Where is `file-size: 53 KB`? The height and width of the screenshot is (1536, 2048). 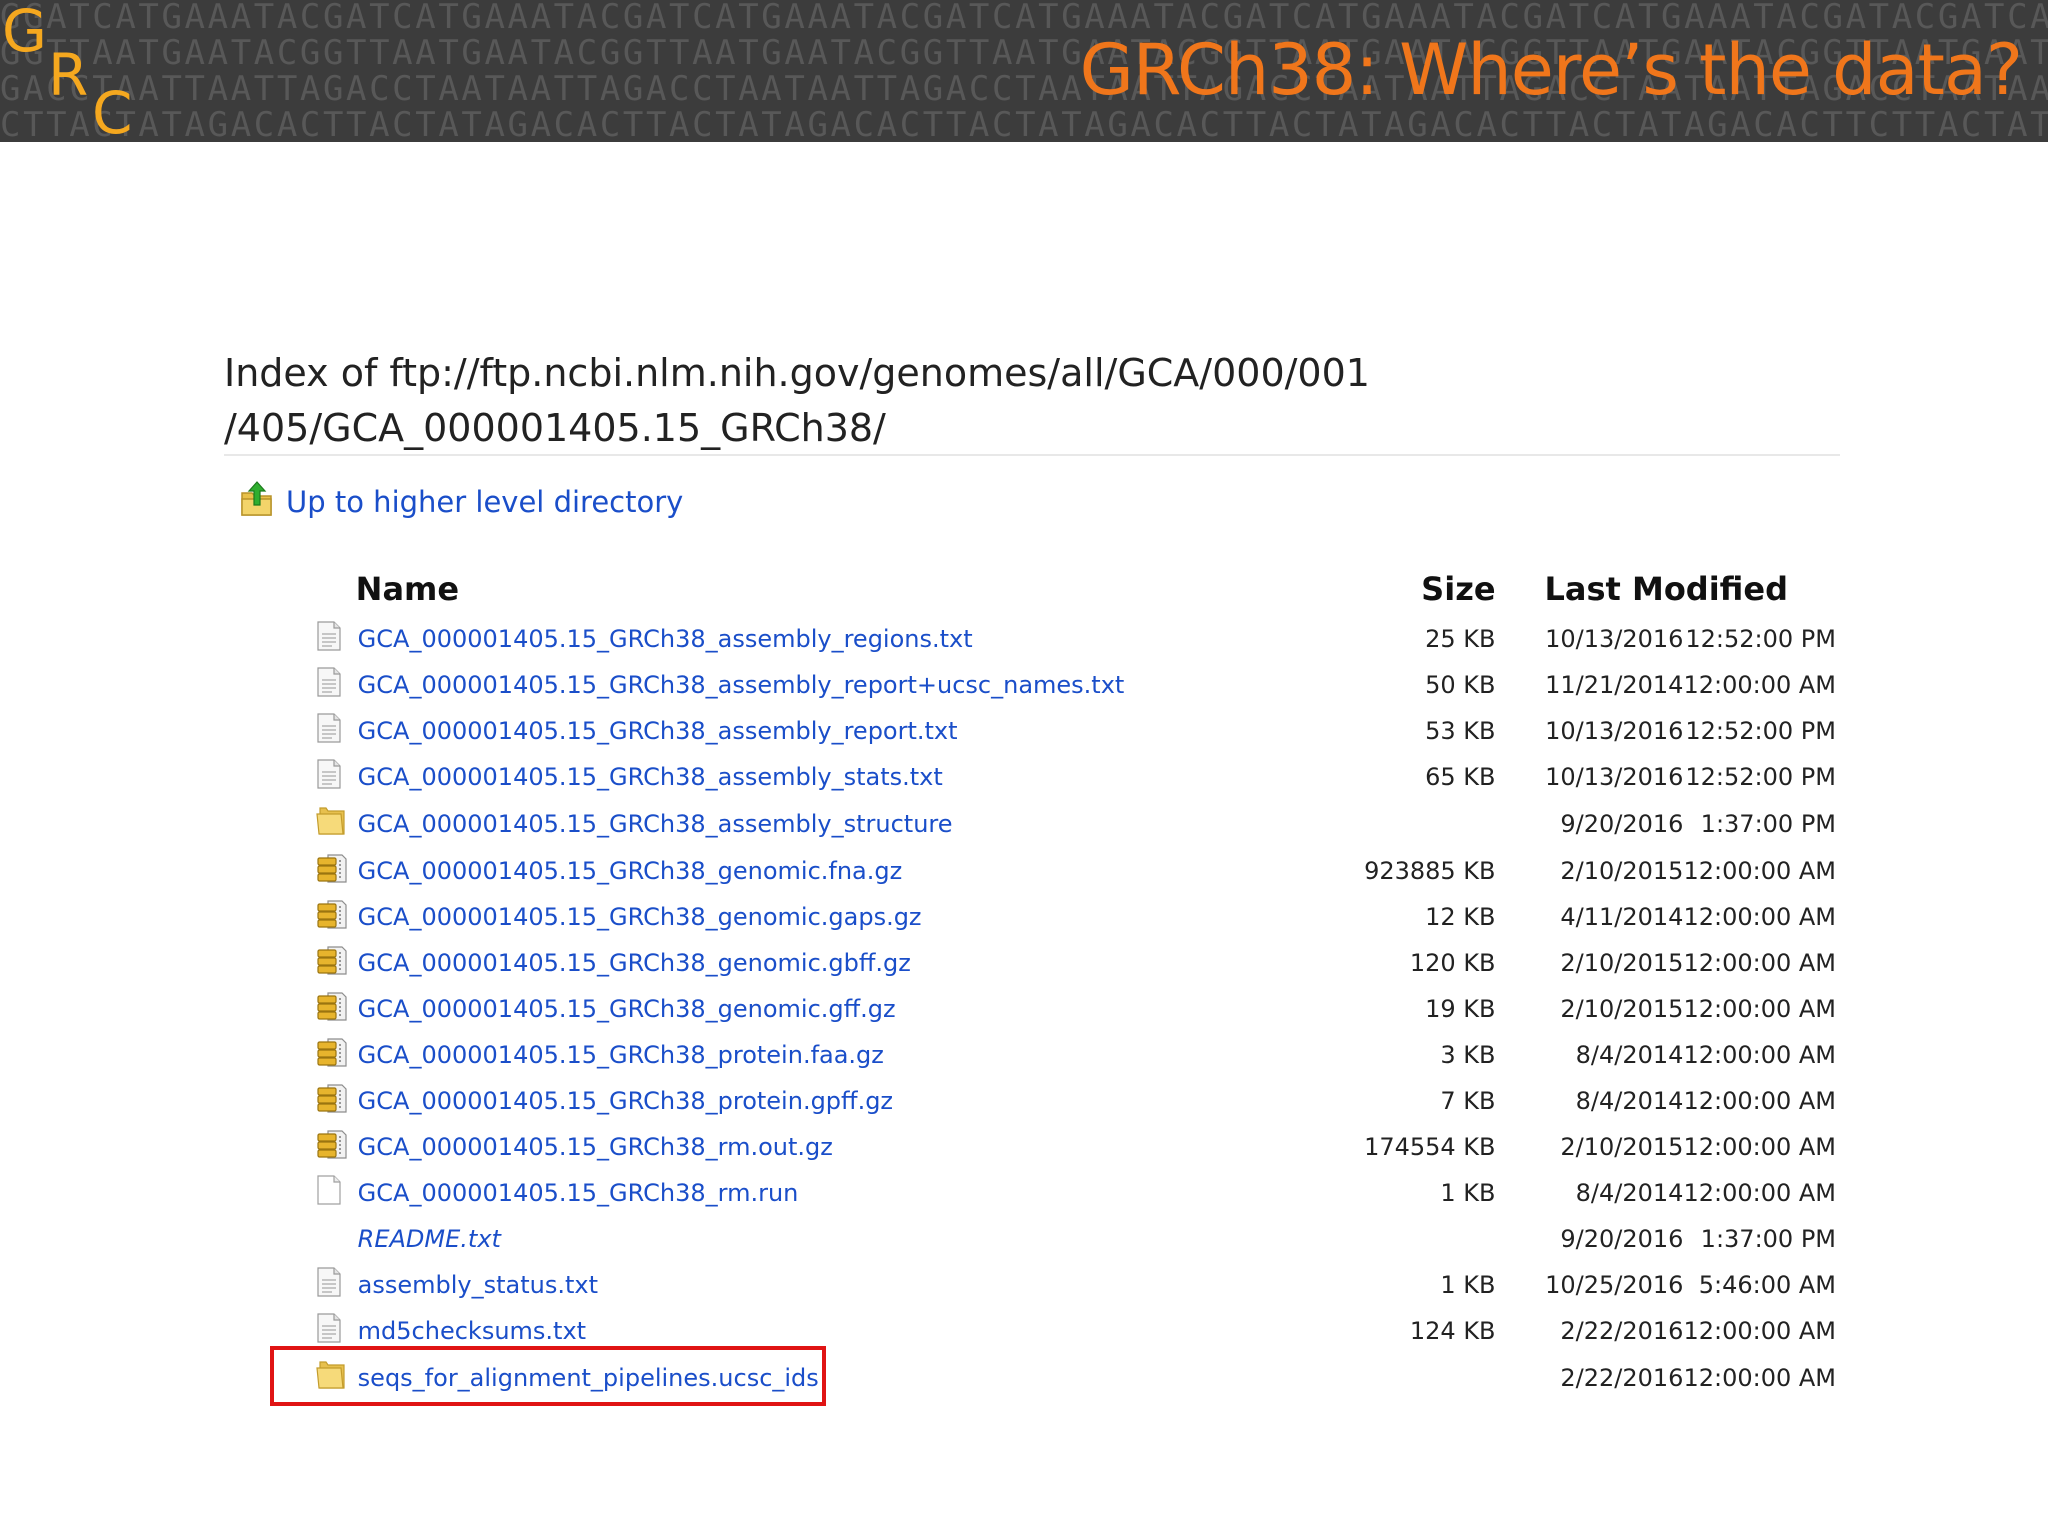 file-size: 53 KB is located at coordinates (1460, 731).